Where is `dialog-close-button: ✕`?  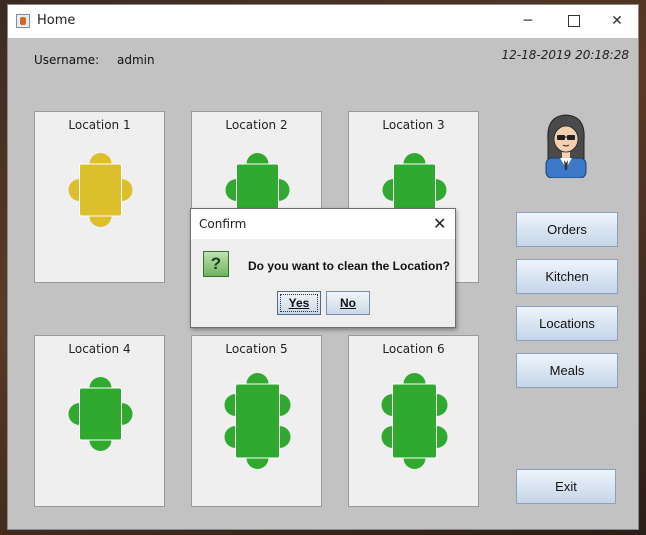 dialog-close-button: ✕ is located at coordinates (439, 223).